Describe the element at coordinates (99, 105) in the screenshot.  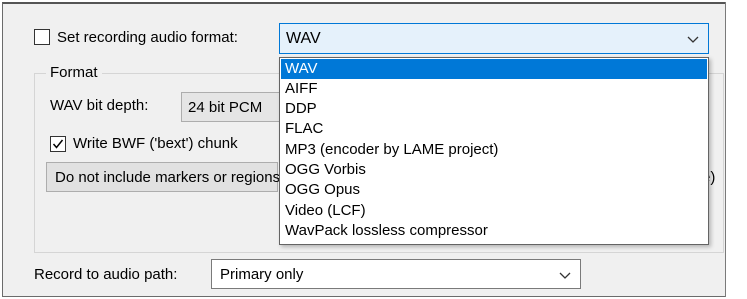
I see `bit-depth-label: WAV bit depth:` at that location.